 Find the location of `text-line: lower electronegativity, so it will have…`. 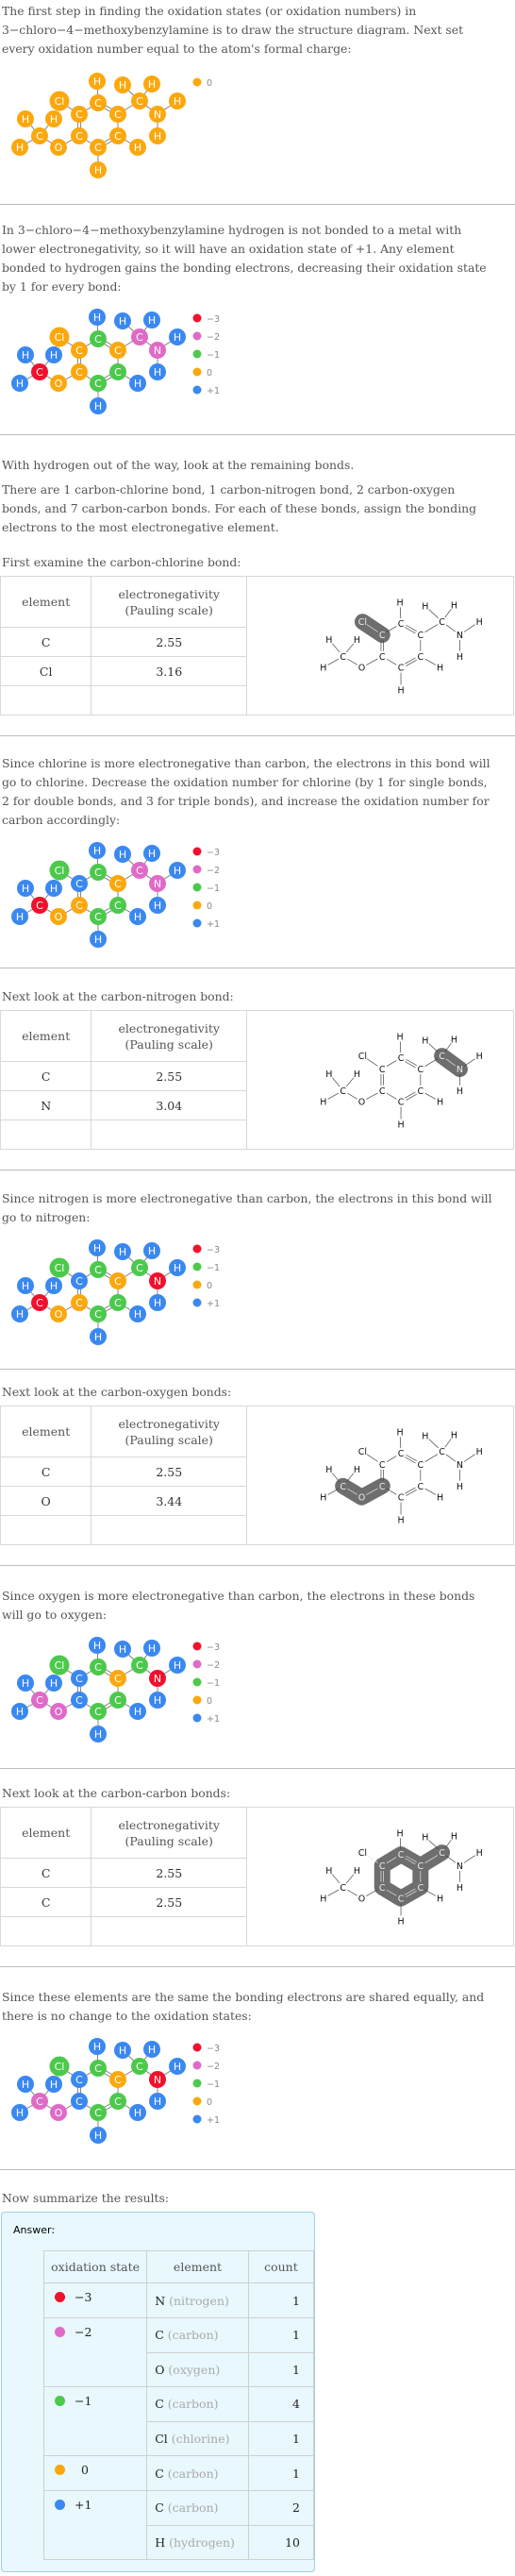

text-line: lower electronegativity, so it will have… is located at coordinates (229, 249).